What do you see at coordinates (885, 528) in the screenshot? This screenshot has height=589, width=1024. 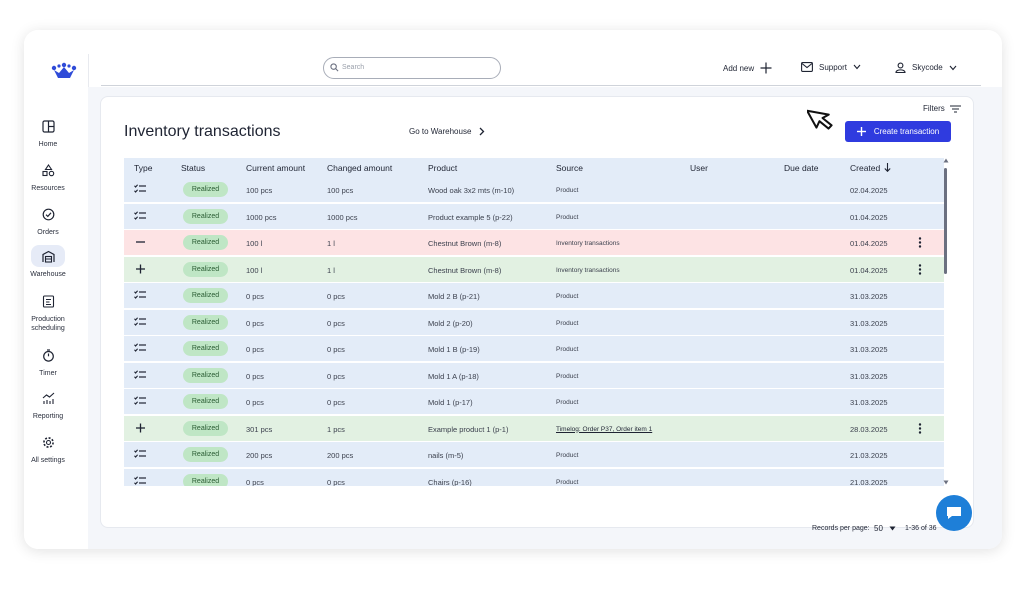 I see `records-per-page-select: 50` at bounding box center [885, 528].